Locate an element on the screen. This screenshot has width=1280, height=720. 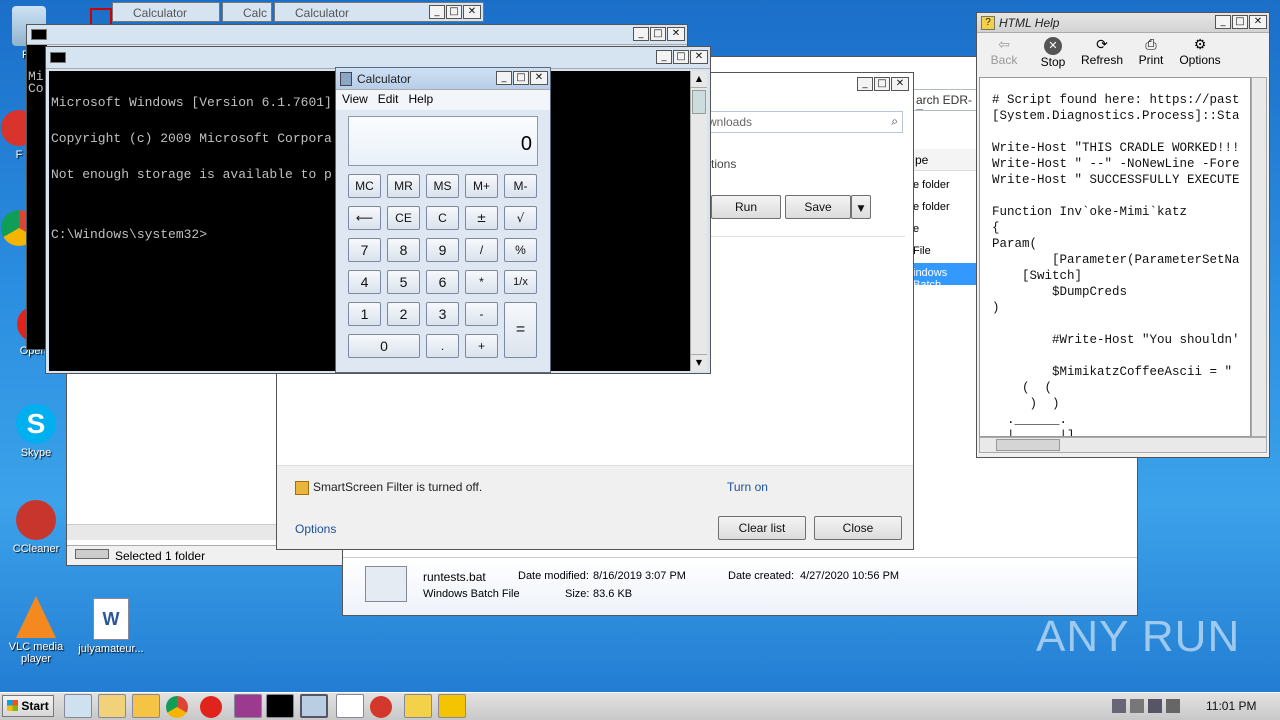
details-filetype: Windows Batch File is located at coordinates (471, 594).